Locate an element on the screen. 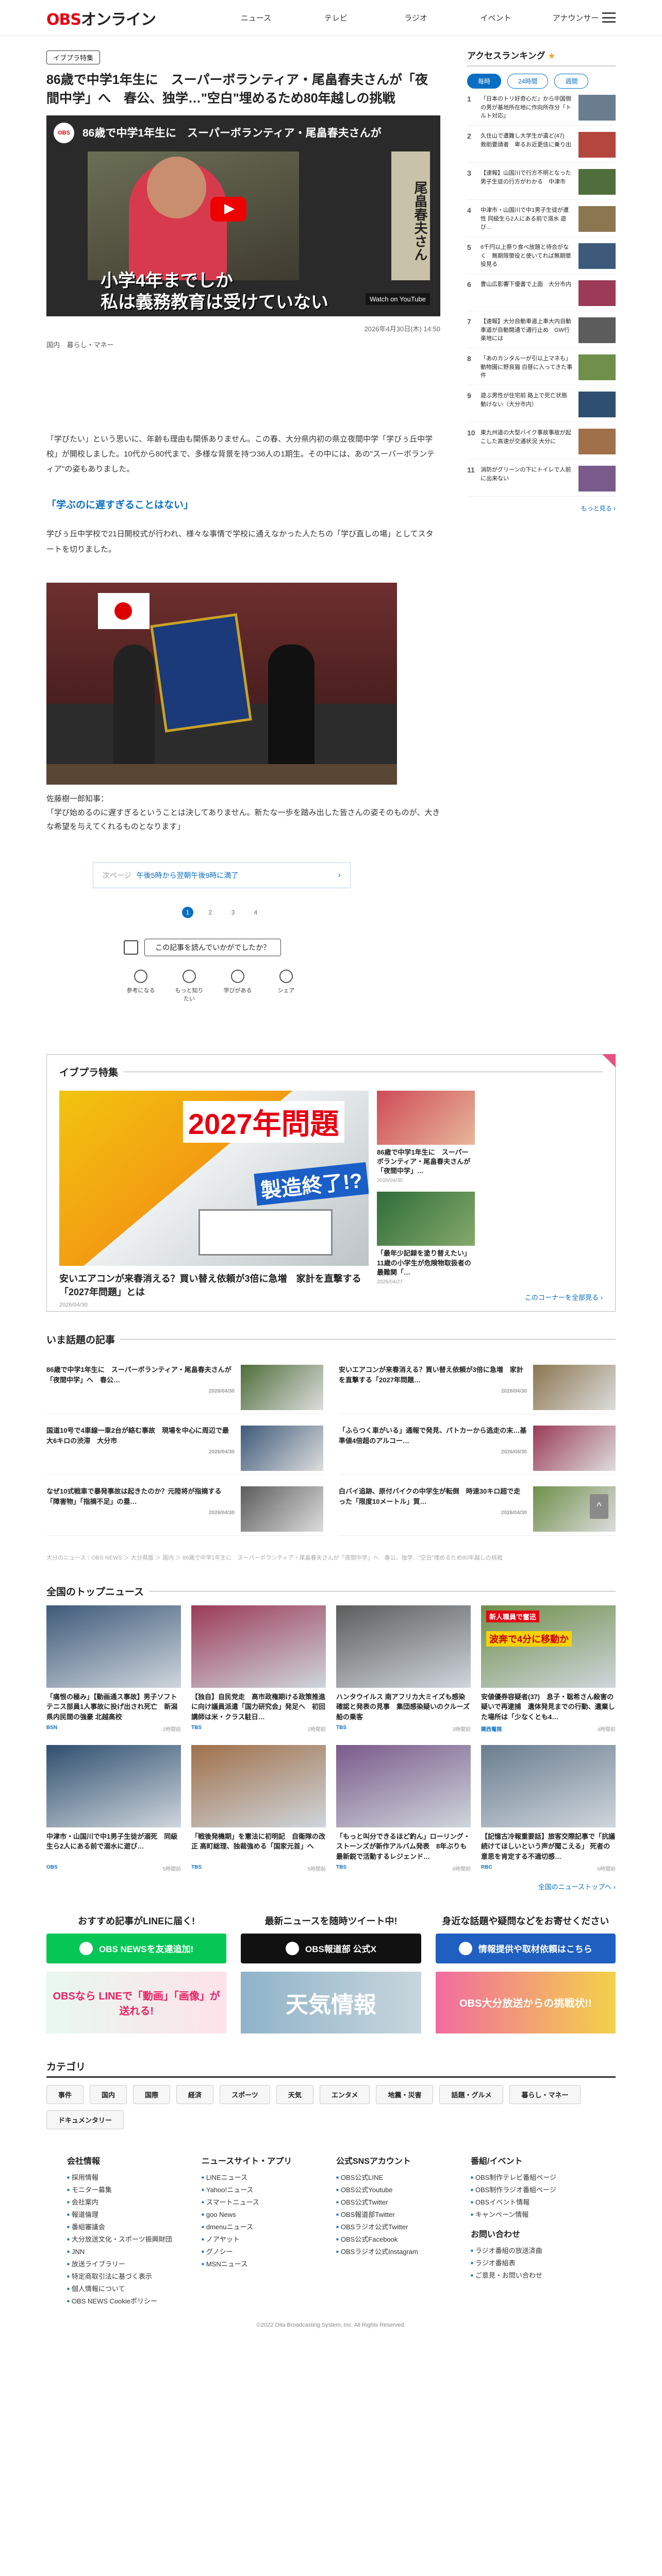 The image size is (662, 2576). ranking-item: 2 久住山で遭難し大学生が遺ど(47) 救助要請者 卑るお近更佳に乗り出 is located at coordinates (541, 145).